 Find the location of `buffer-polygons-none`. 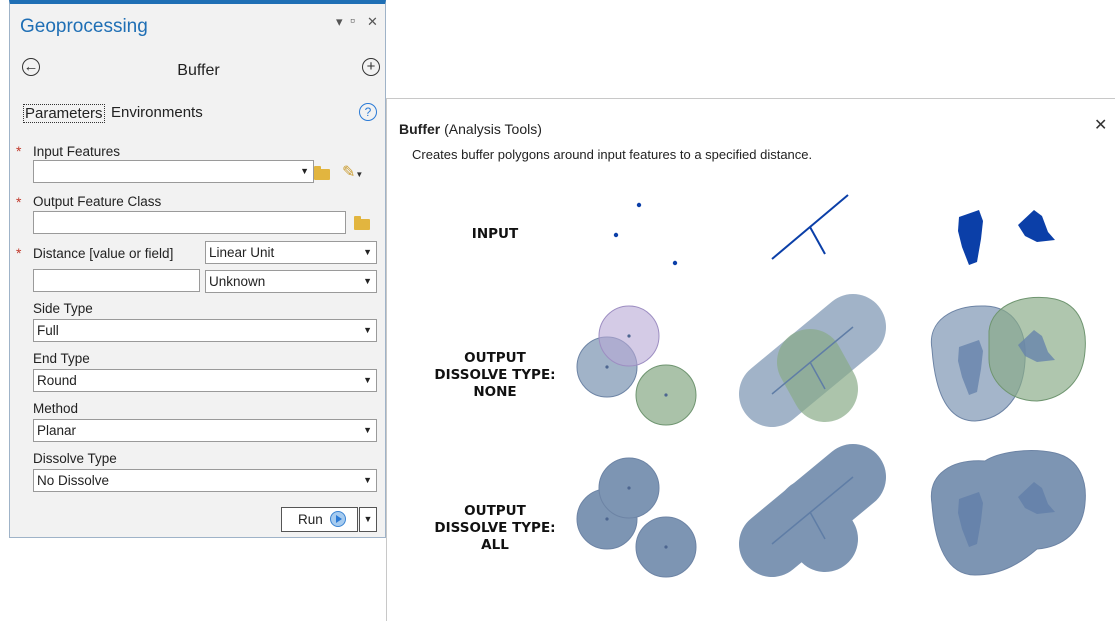

buffer-polygons-none is located at coordinates (1008, 359).